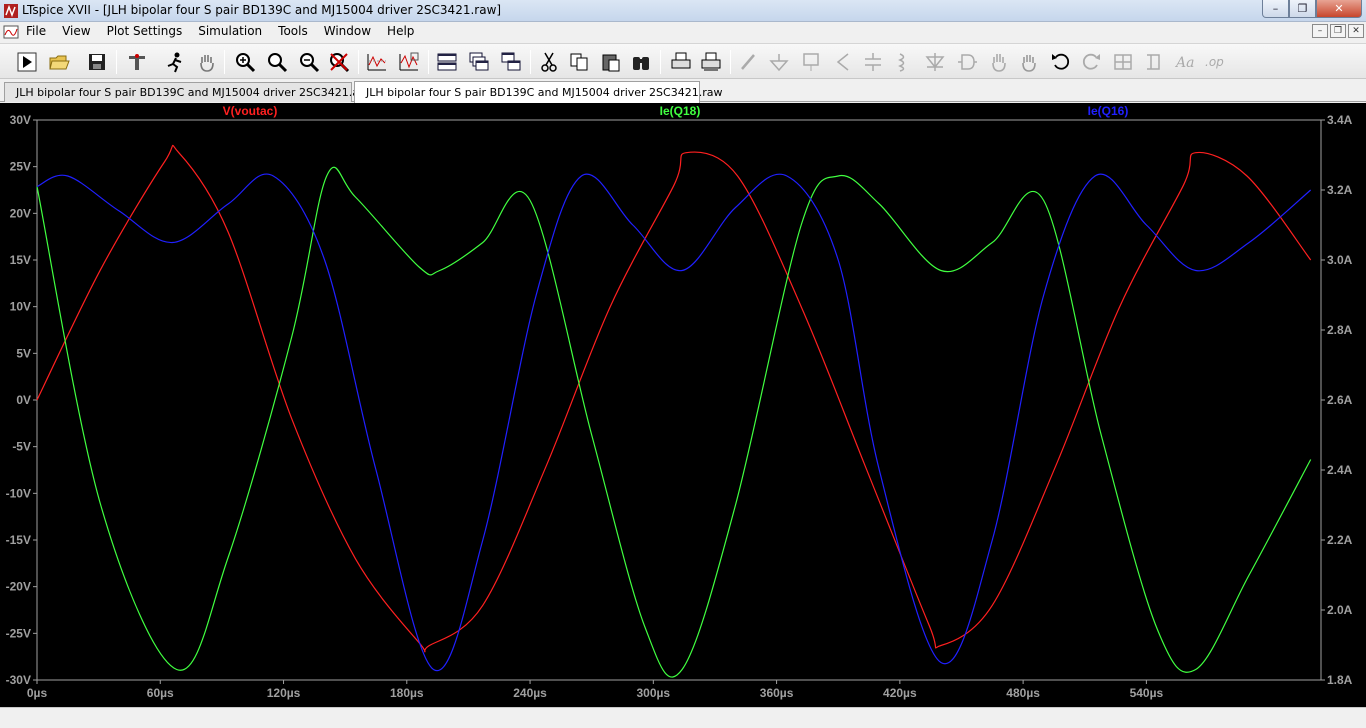 Image resolution: width=1366 pixels, height=728 pixels. I want to click on y-right-tick-label: 3.0A, so click(1340, 260).